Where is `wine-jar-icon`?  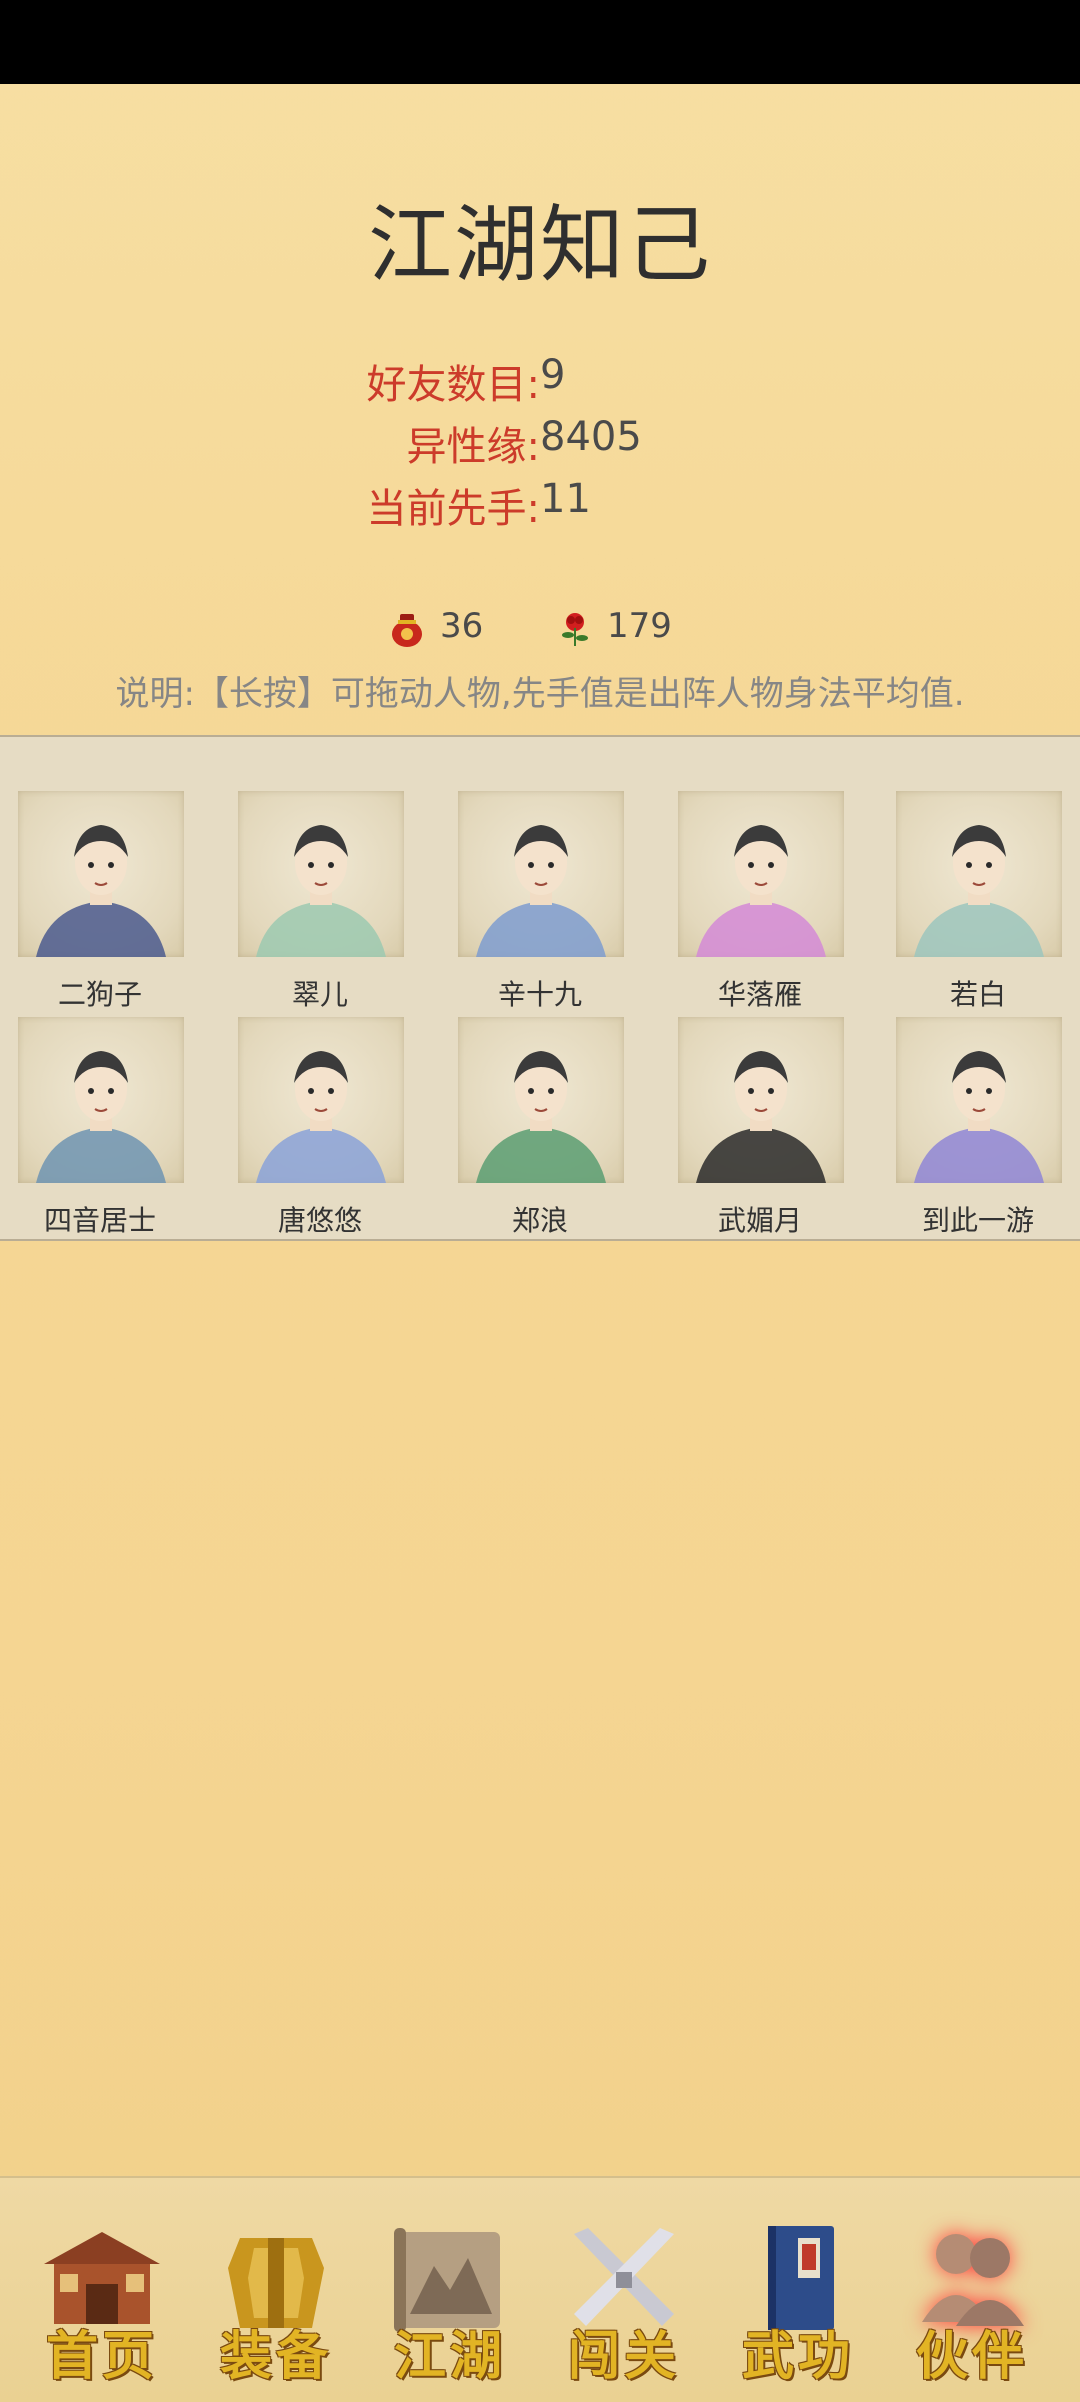
wine-jar-icon is located at coordinates (407, 630).